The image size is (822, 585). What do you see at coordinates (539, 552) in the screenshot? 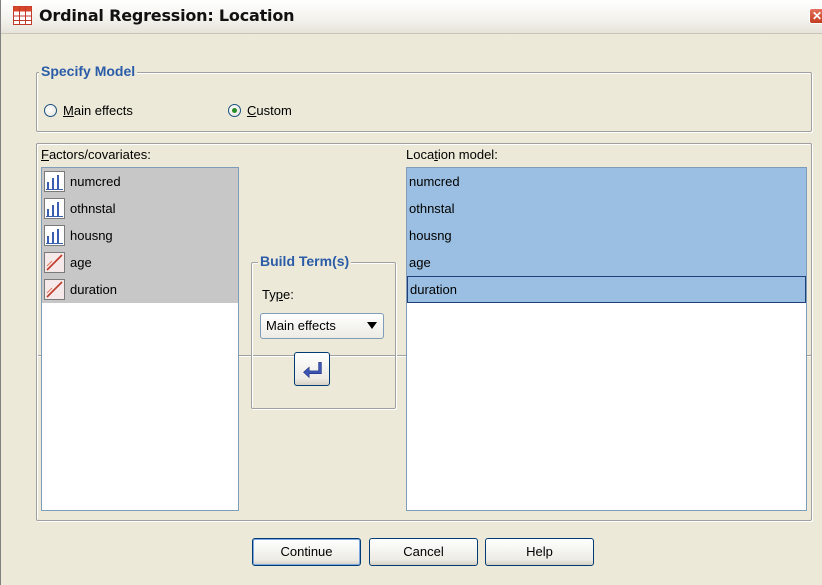
I see `help-button: Help` at bounding box center [539, 552].